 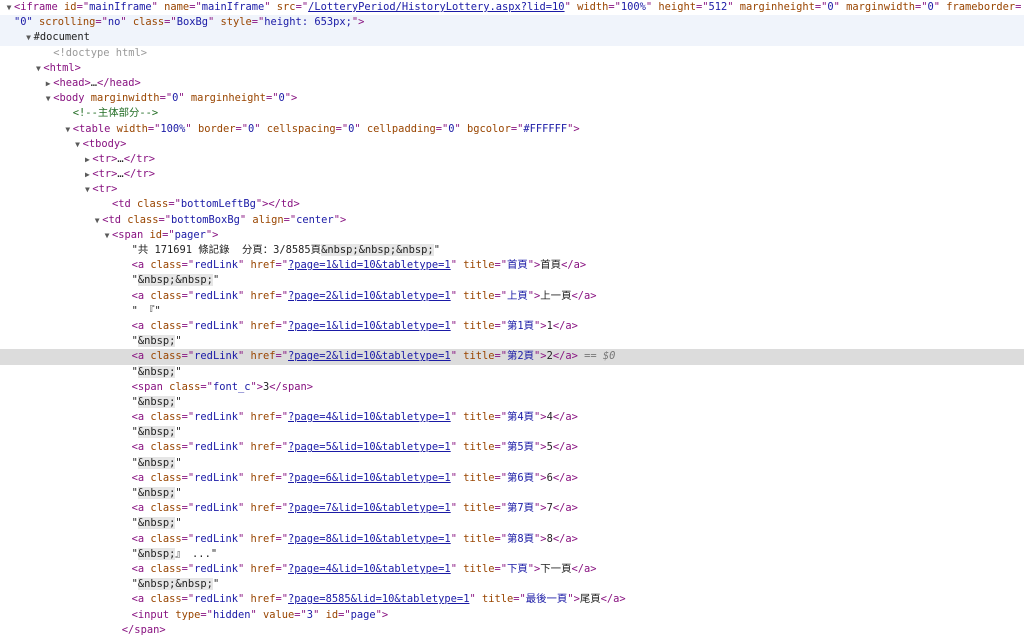 I want to click on doctype-node: <!doctype html>, so click(x=100, y=52).